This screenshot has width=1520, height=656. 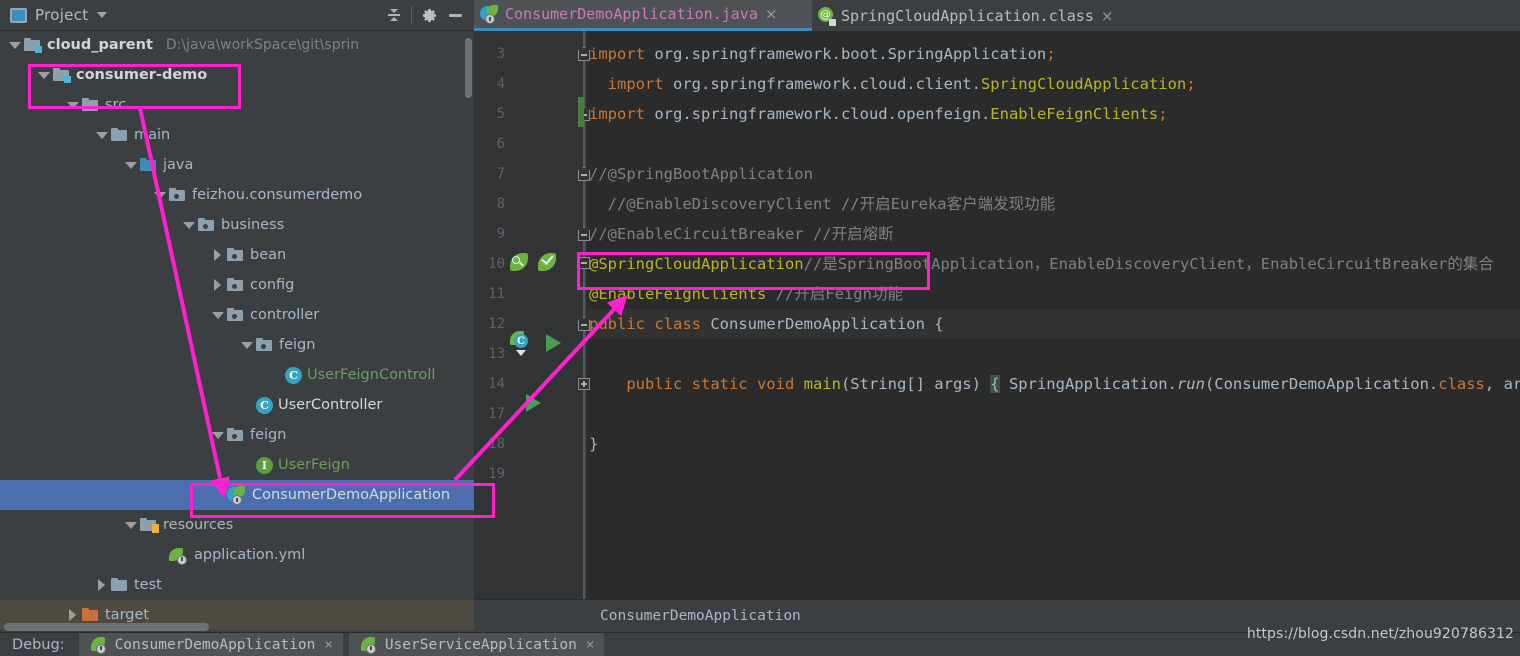 I want to click on tree-row-config: config, so click(x=237, y=285).